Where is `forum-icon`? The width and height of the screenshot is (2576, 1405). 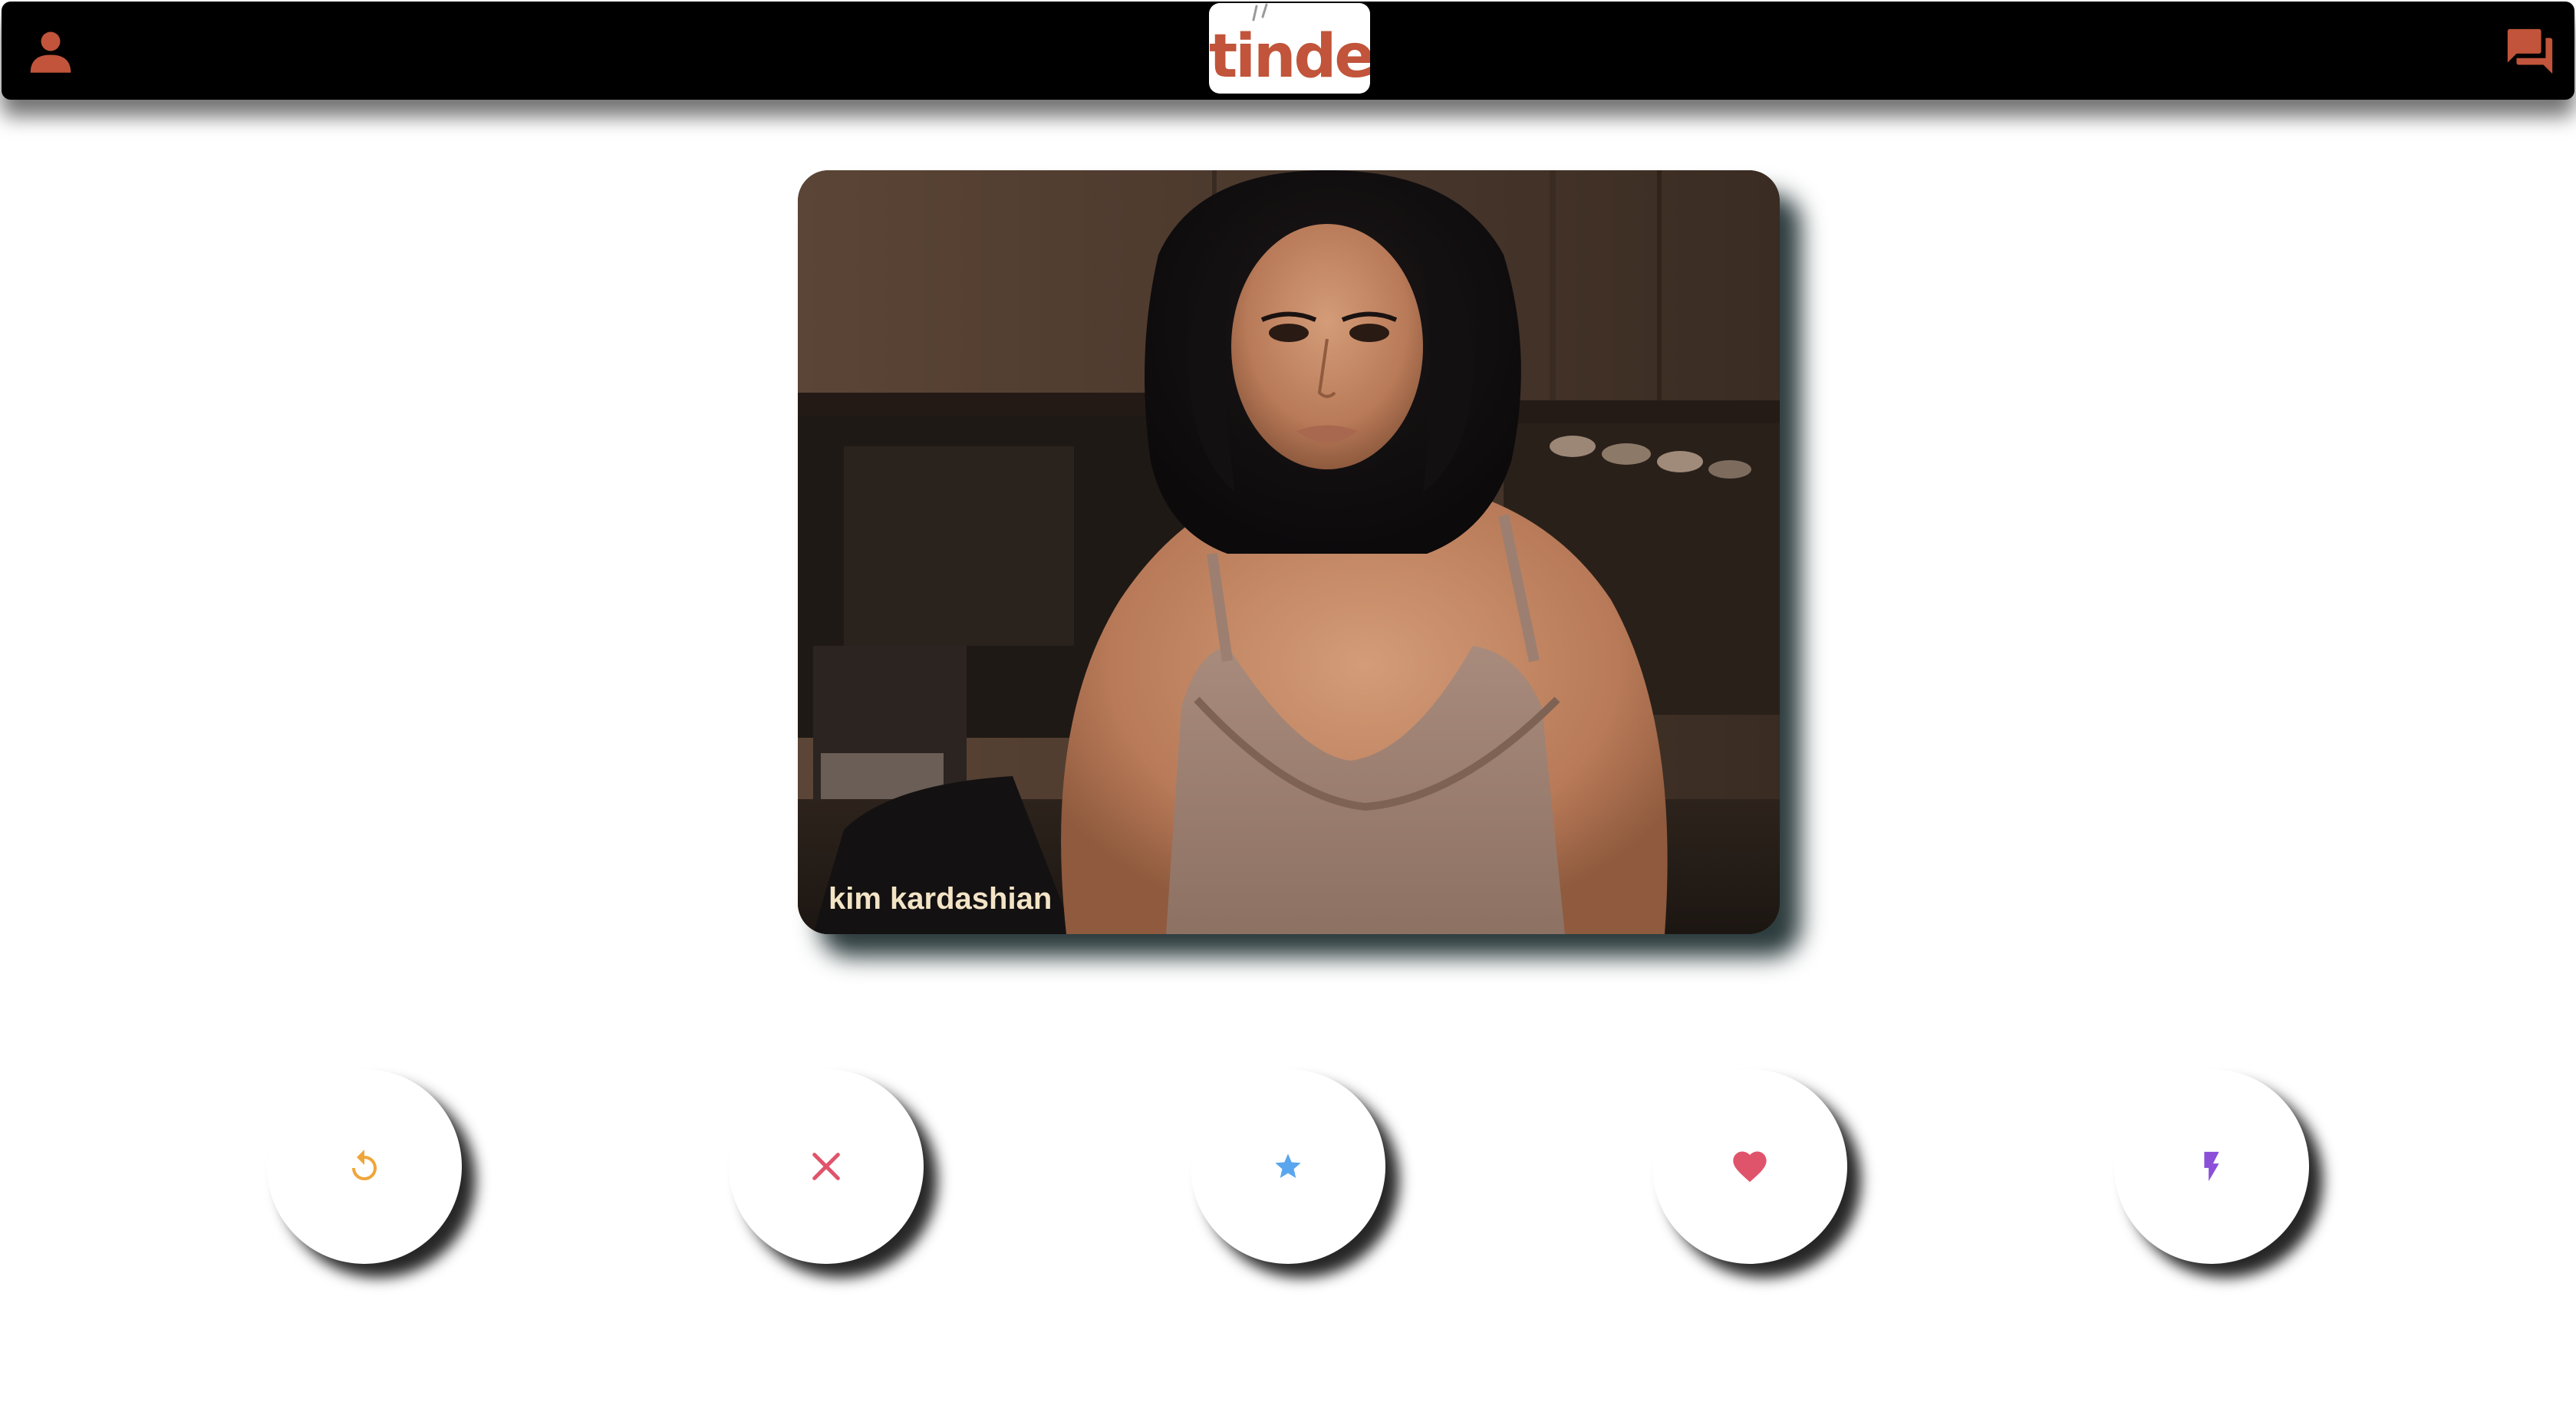 forum-icon is located at coordinates (2530, 51).